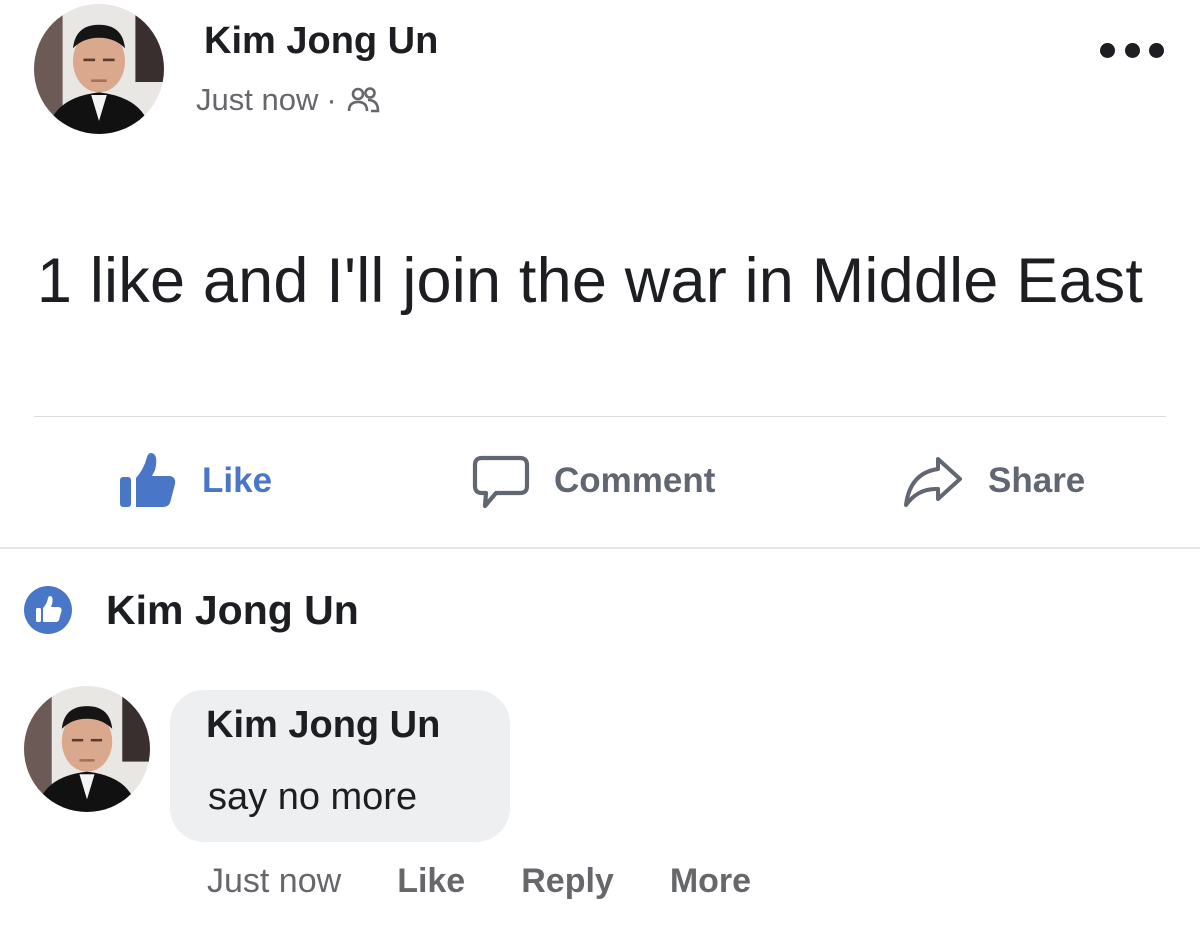 Image resolution: width=1200 pixels, height=928 pixels. I want to click on comment-actions: Just now Like Reply More, so click(507, 881).